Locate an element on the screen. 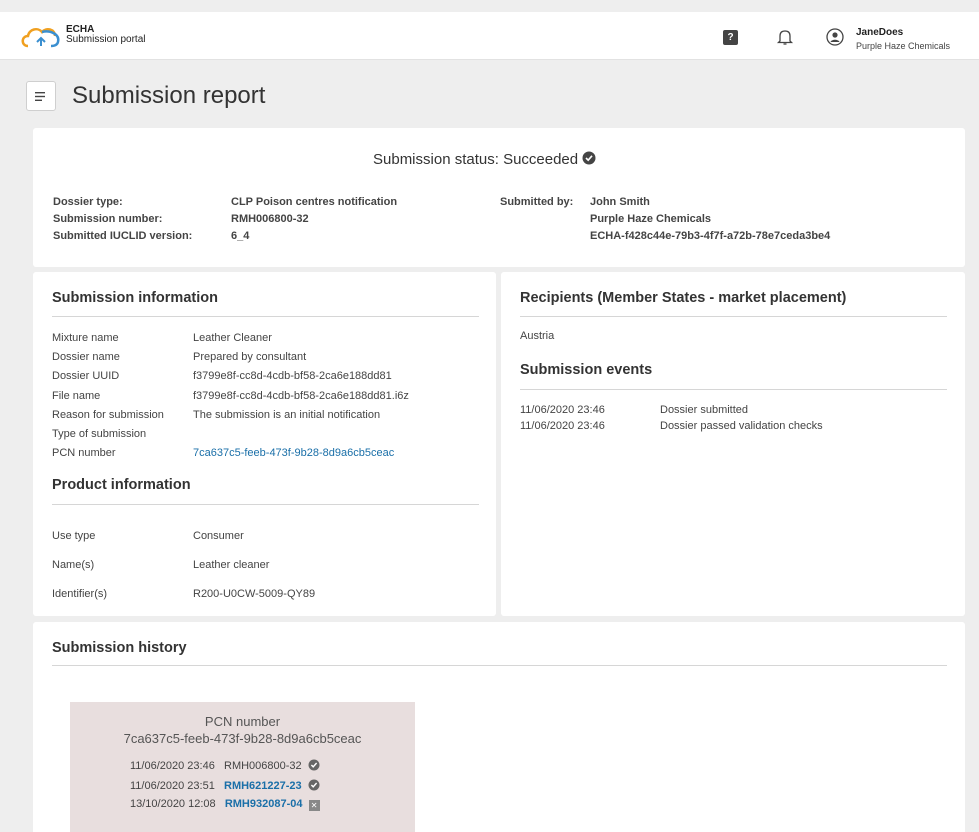 Image resolution: width=979 pixels, height=832 pixels. info-value: f3799e8f-cc8d-4cdb-bf58-2ca6e188dd81.i6z is located at coordinates (301, 395).